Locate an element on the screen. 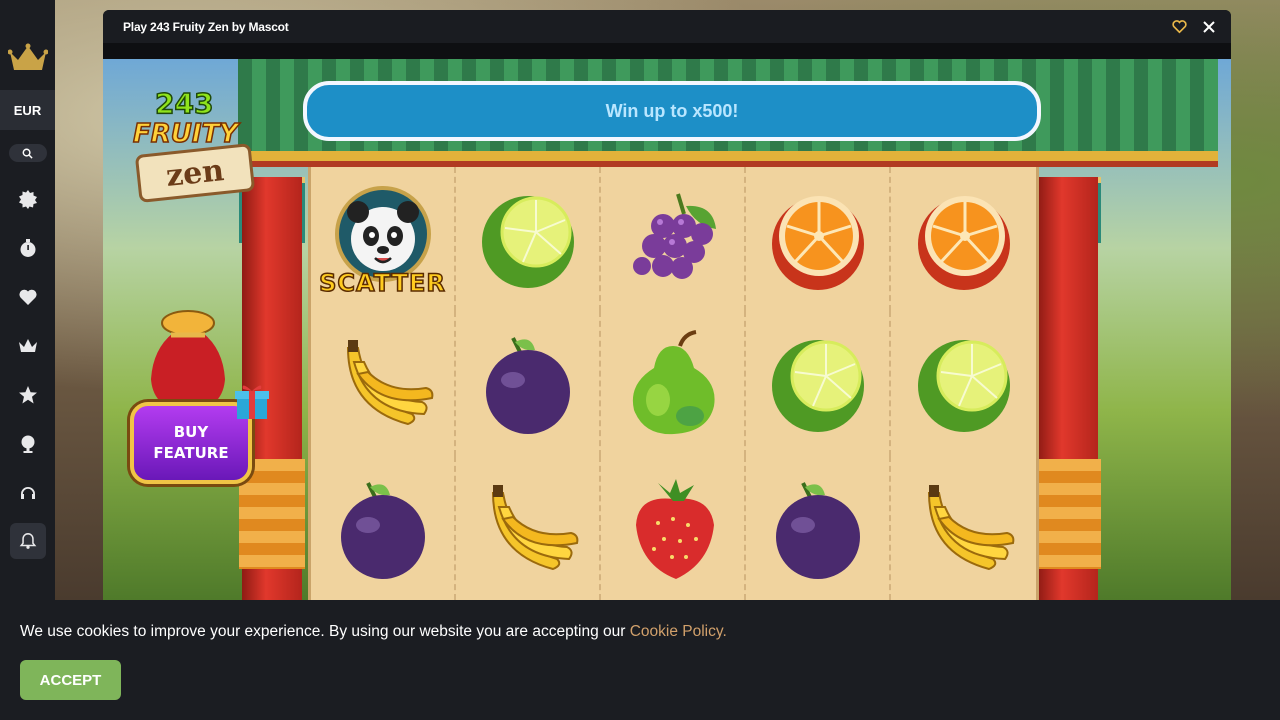 The image size is (1280, 720). scatter-label: SCATTER is located at coordinates (382, 284).